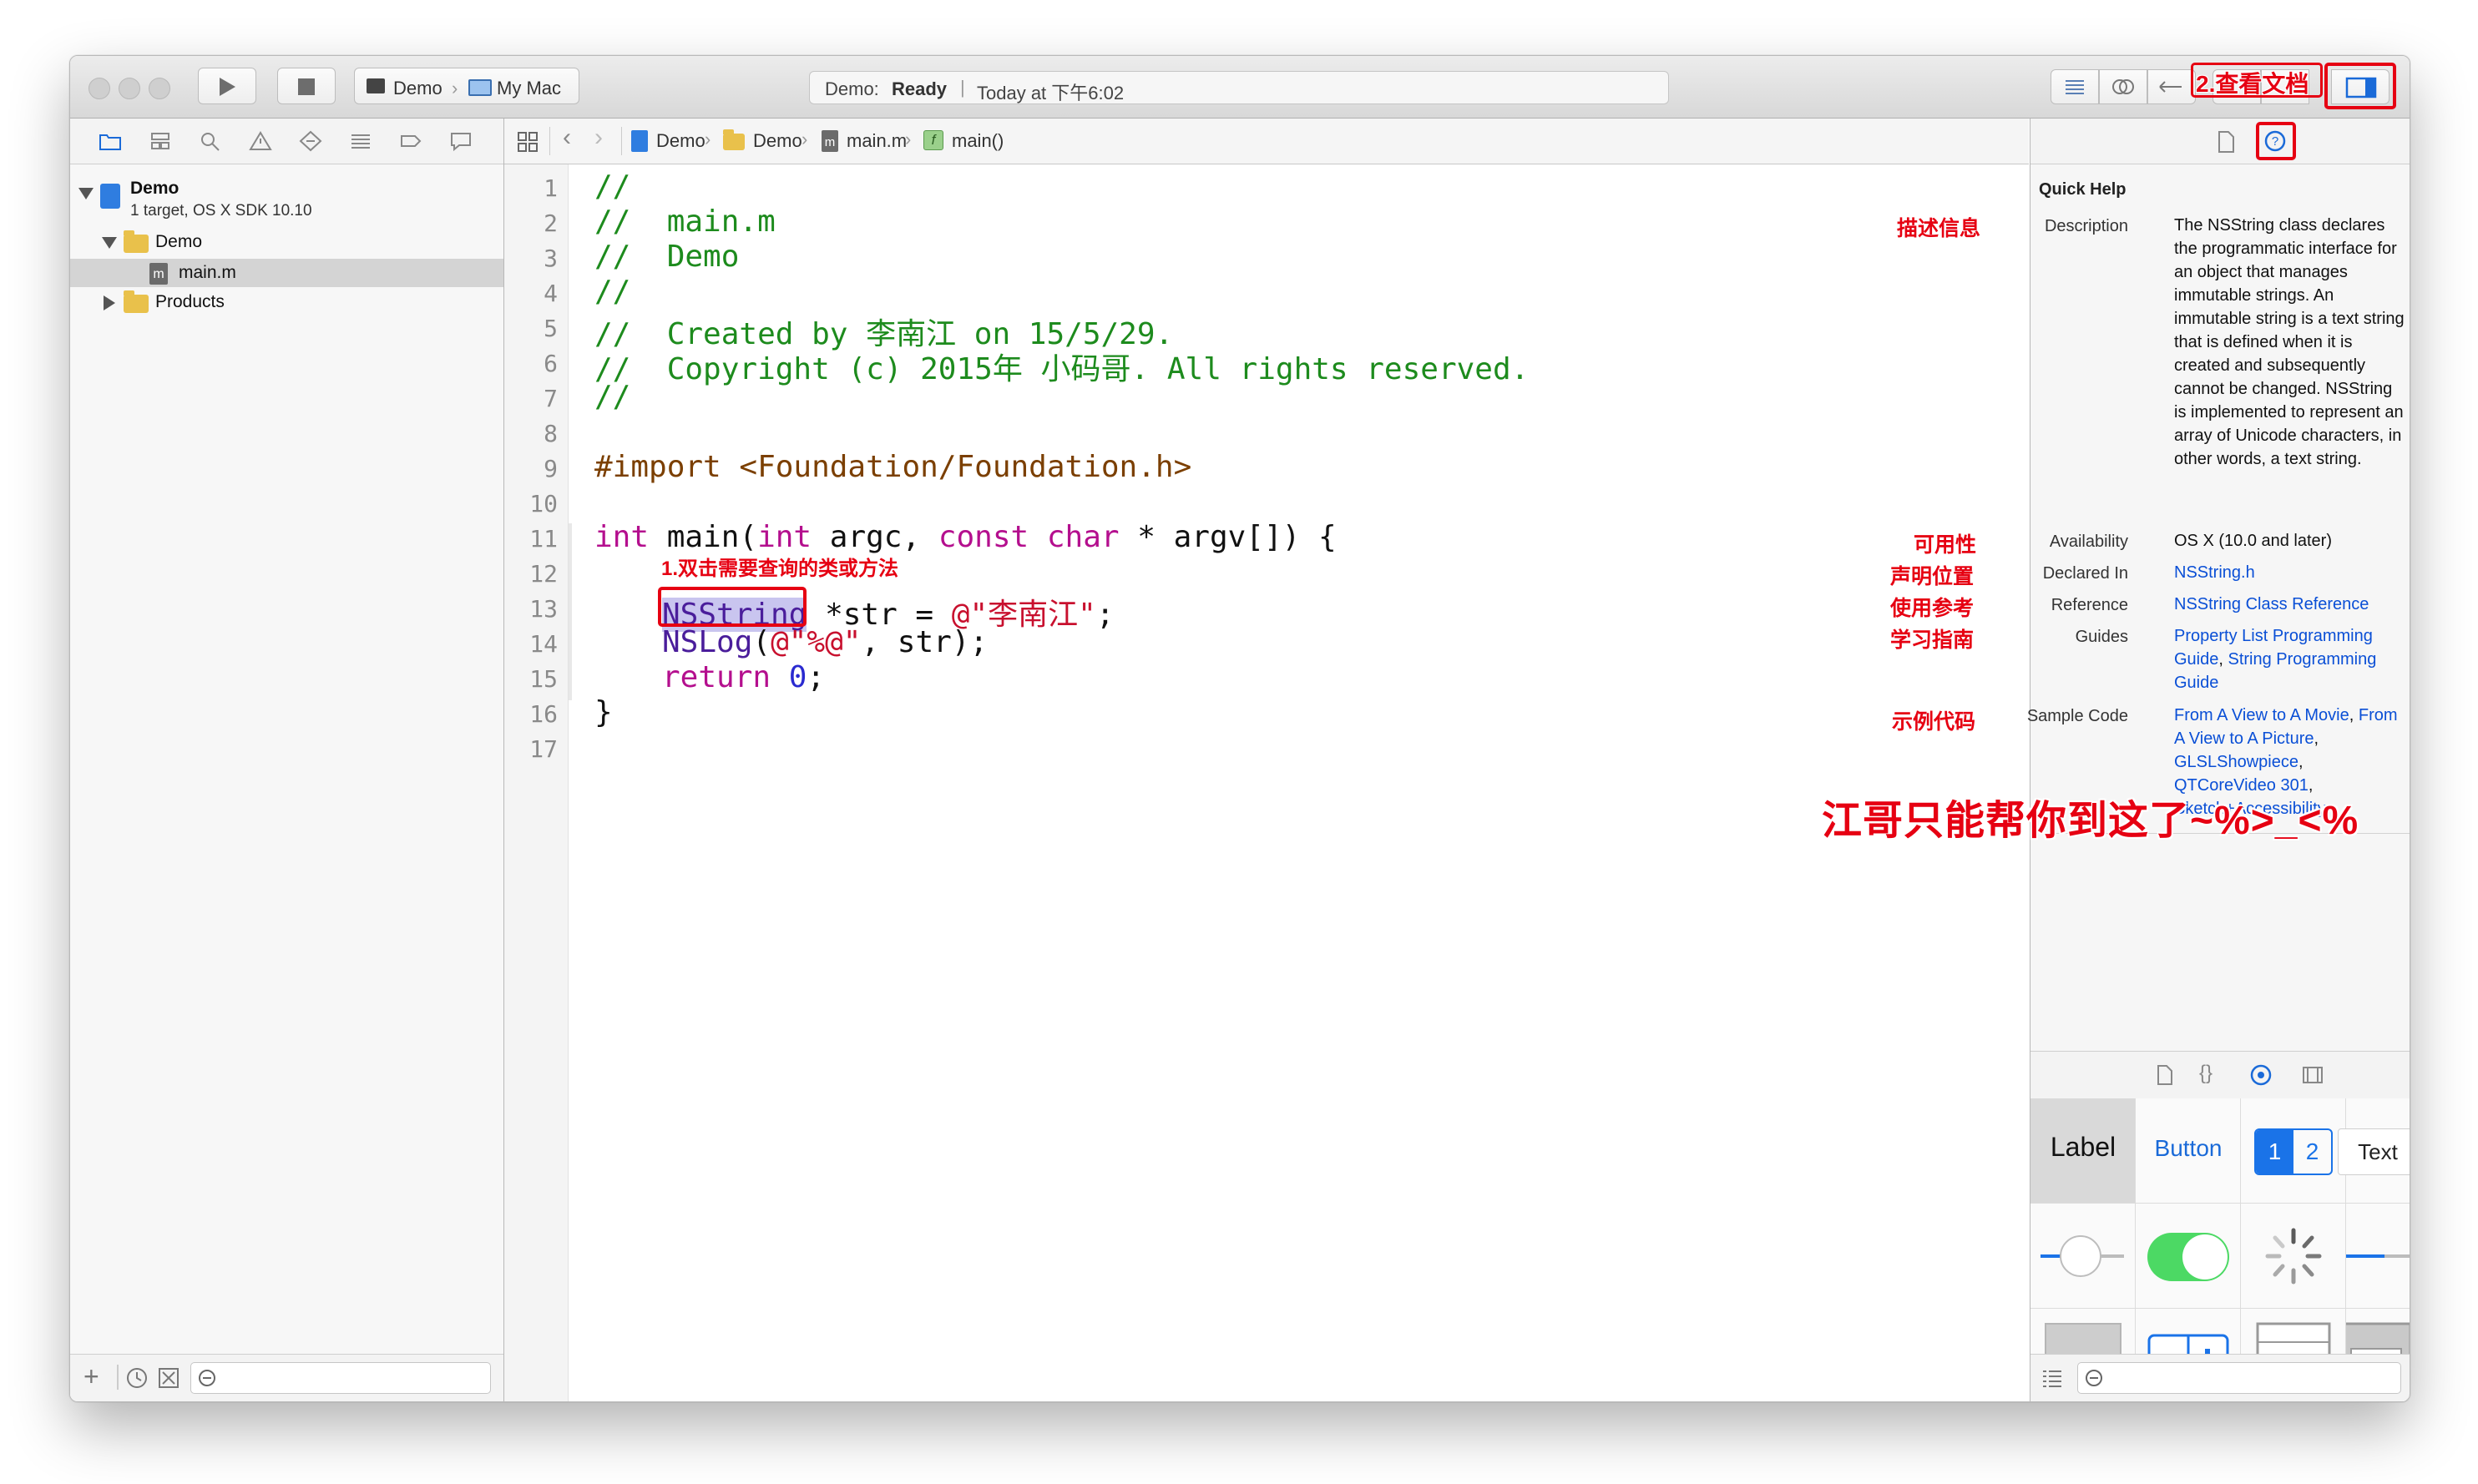  I want to click on library-item-button: Button, so click(2188, 1151).